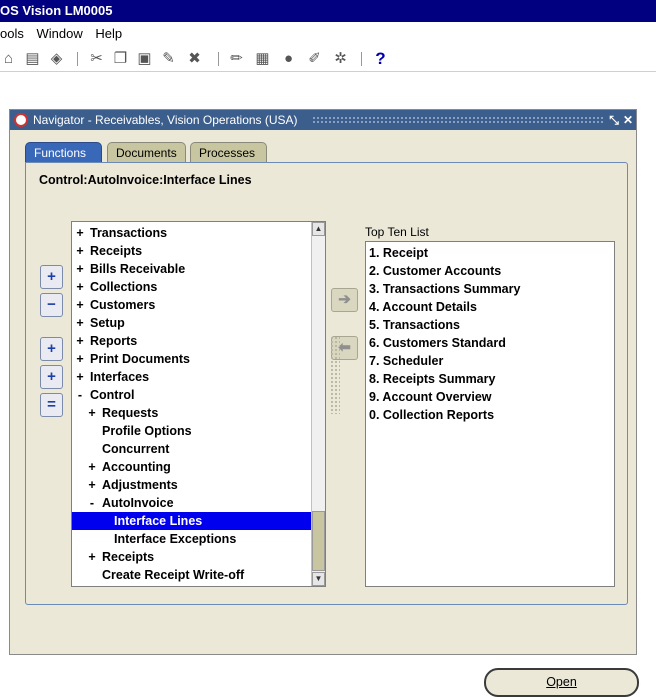 The width and height of the screenshot is (656, 697). Describe the element at coordinates (628, 120) in the screenshot. I see `close-icon: ✕` at that location.